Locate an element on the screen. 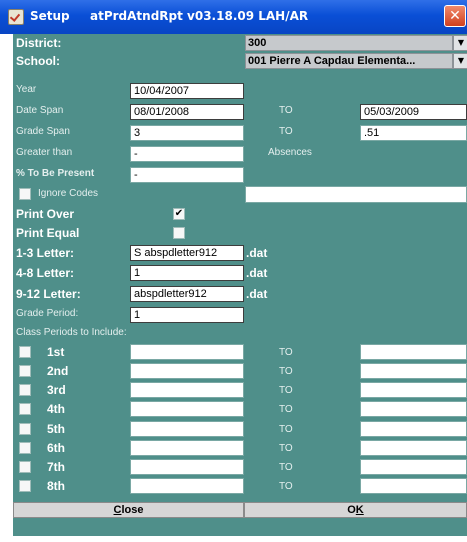 The height and width of the screenshot is (542, 467). date-span-to-input: 05/03/2009 is located at coordinates (413, 112).